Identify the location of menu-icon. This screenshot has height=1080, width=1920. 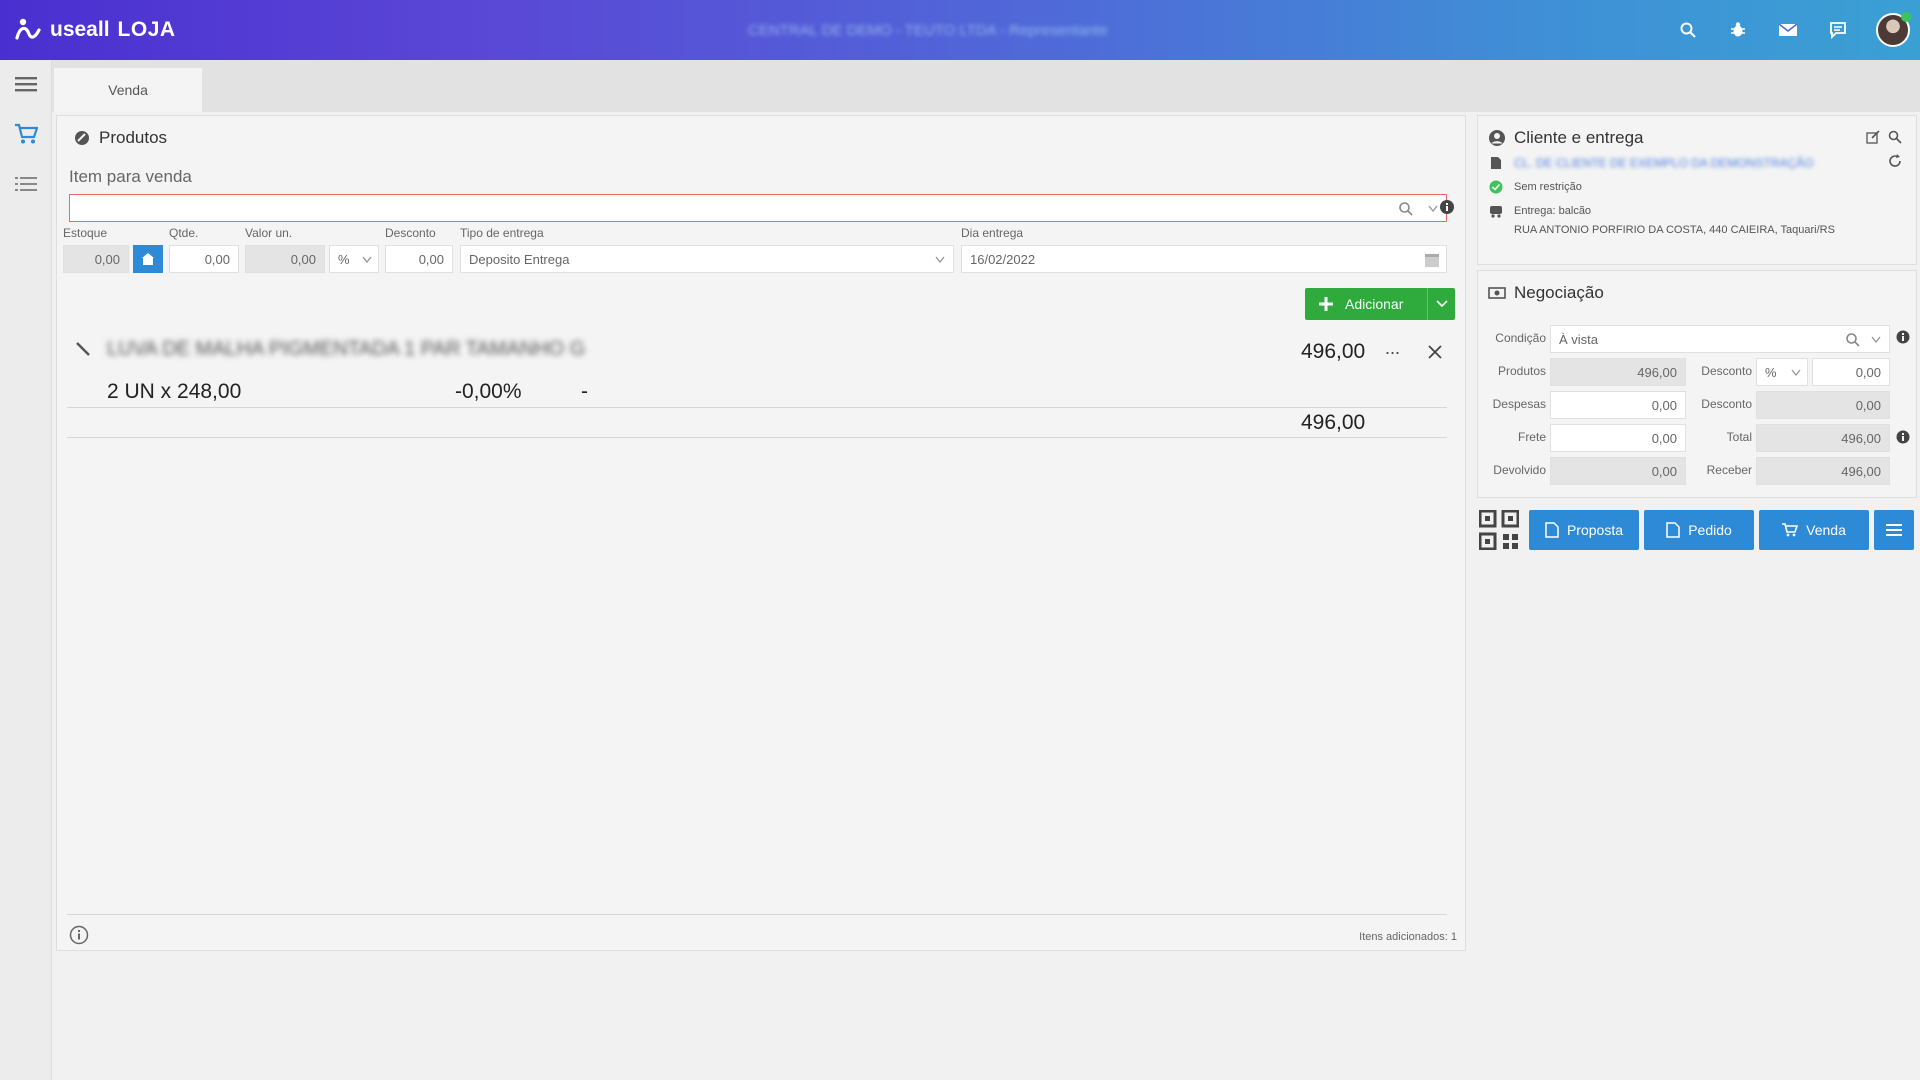
(26, 84).